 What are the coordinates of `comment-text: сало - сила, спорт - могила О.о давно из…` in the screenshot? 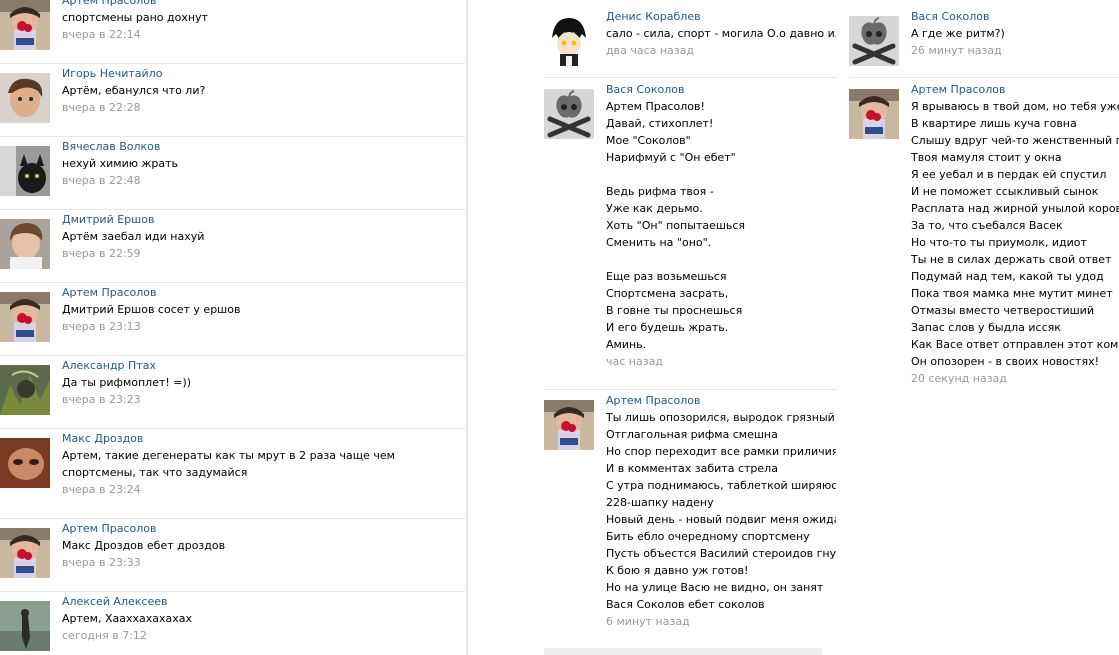 It's located at (721, 33).